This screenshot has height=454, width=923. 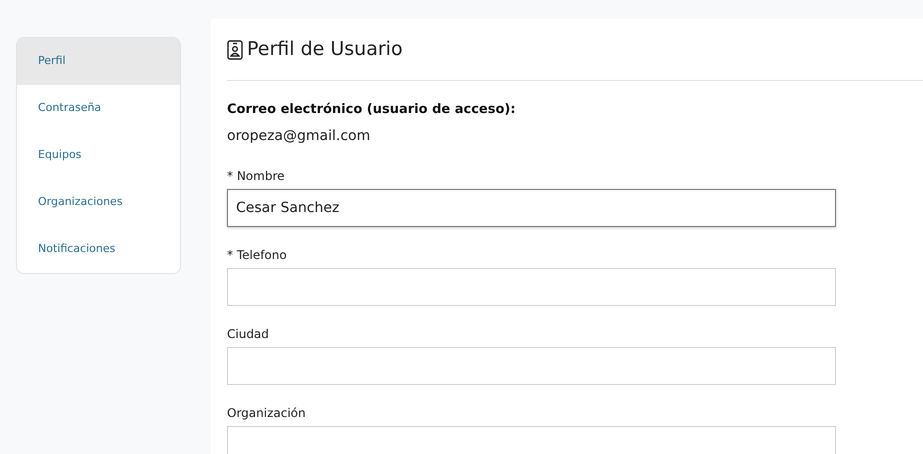 What do you see at coordinates (98, 61) in the screenshot?
I see `sidebar-item: Perfil` at bounding box center [98, 61].